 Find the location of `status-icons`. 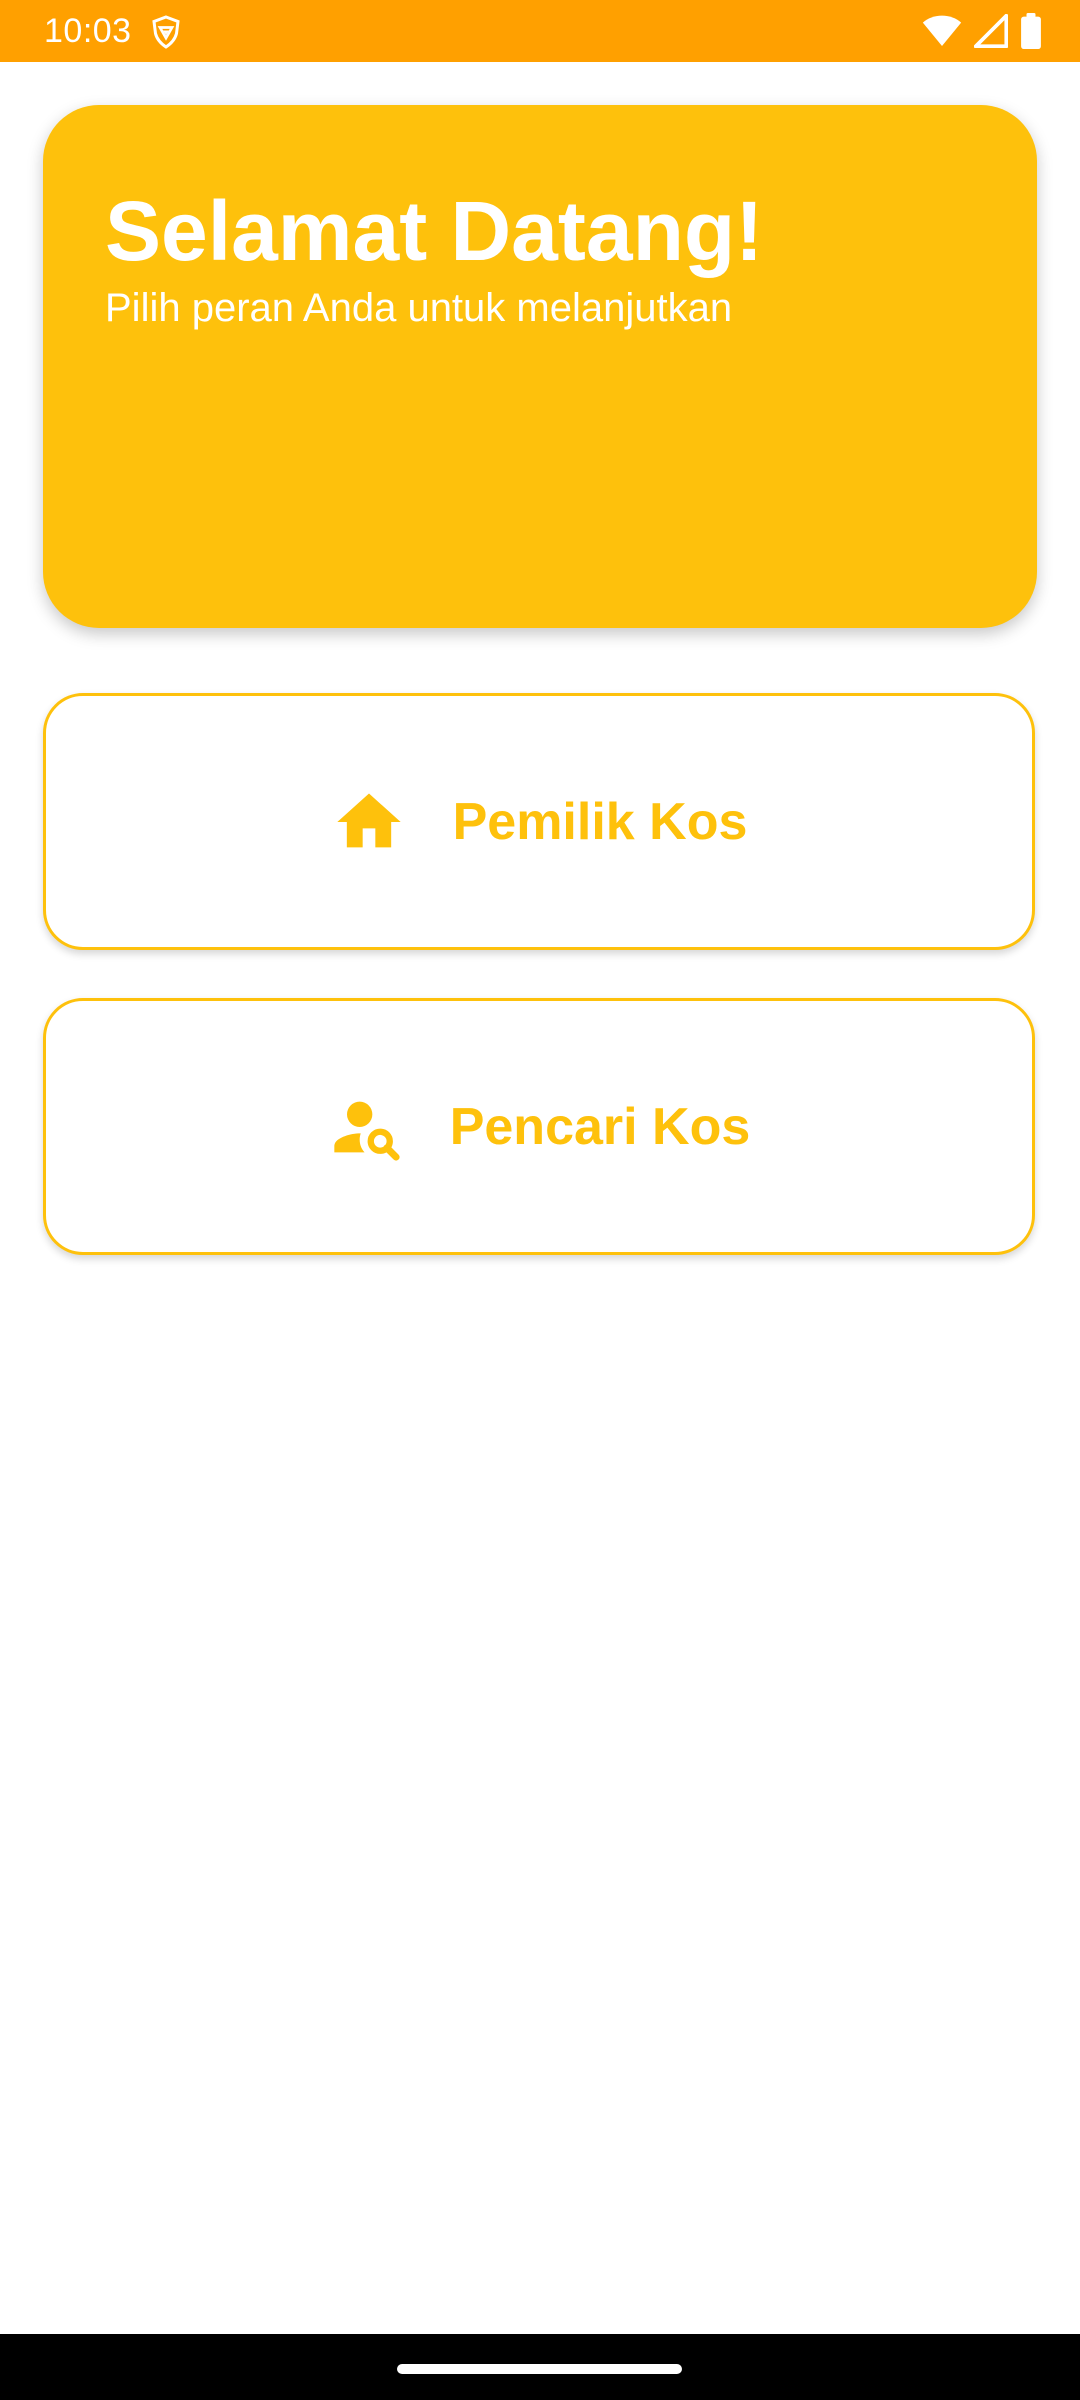

status-icons is located at coordinates (982, 31).